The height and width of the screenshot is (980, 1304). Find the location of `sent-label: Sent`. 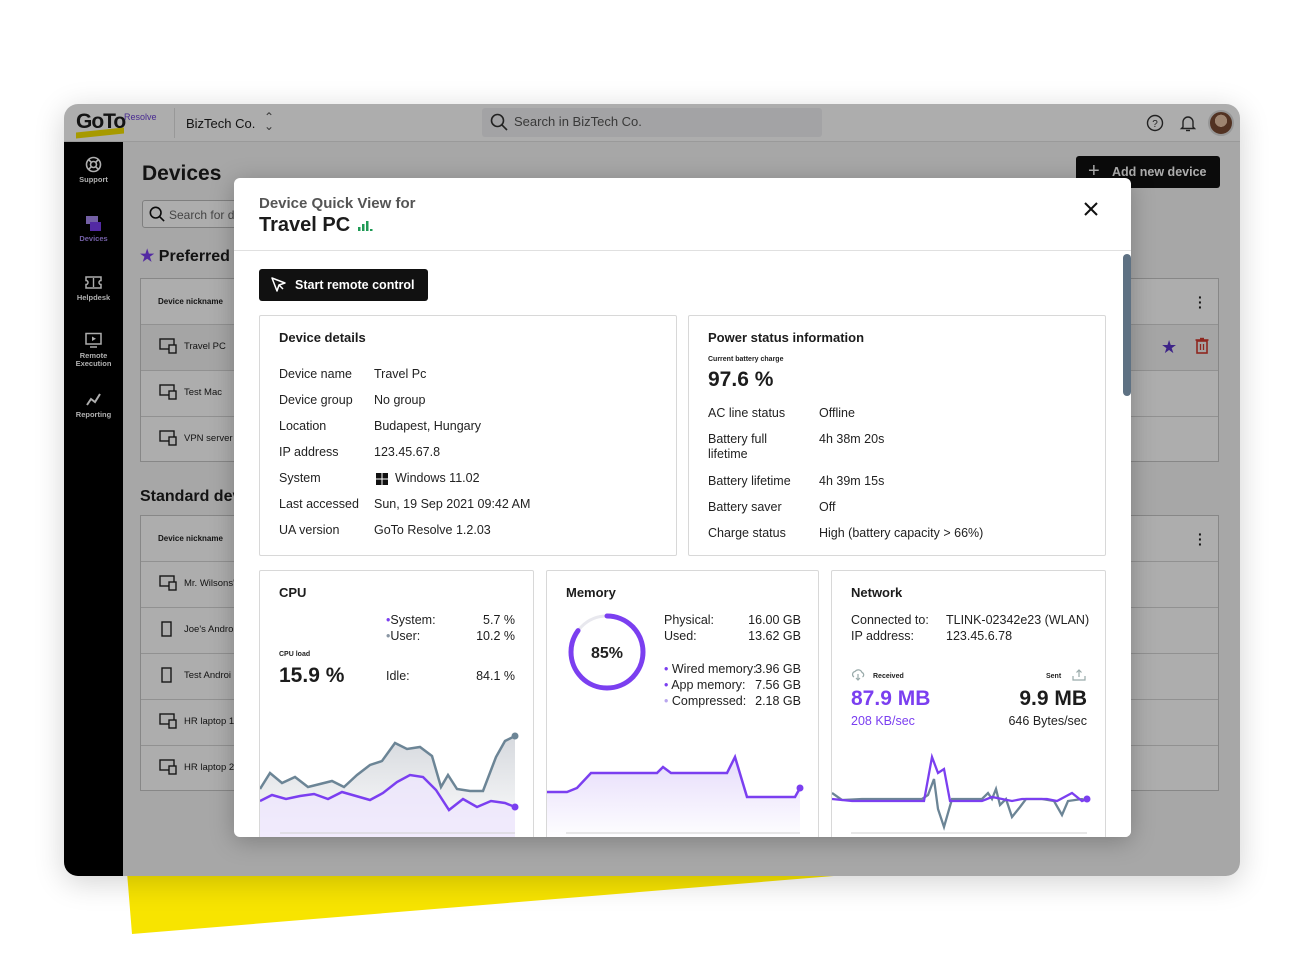

sent-label: Sent is located at coordinates (1054, 676).